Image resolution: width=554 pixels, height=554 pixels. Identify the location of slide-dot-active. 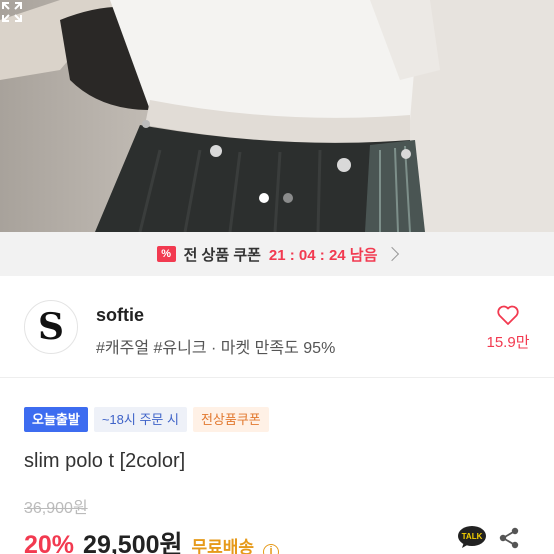
(264, 198).